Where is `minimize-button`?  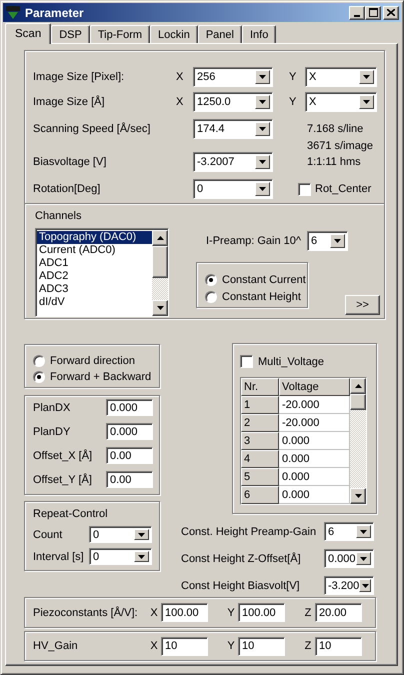
minimize-button is located at coordinates (357, 13).